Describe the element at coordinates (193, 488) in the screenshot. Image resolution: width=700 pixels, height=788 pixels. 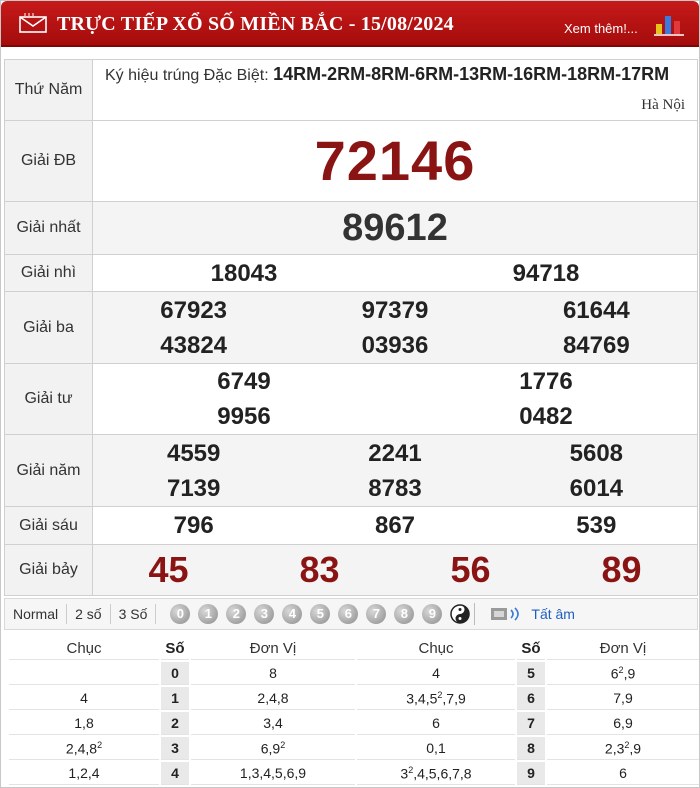
I see `prize-nam-number: 7139` at that location.